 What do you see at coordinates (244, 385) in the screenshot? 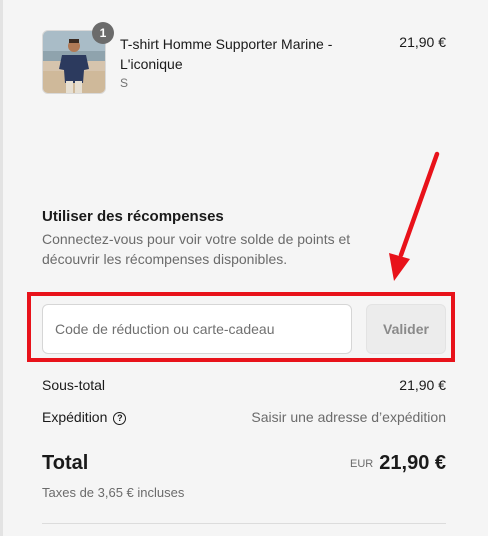
I see `subtotal-row: Sous-total 21,90 €` at bounding box center [244, 385].